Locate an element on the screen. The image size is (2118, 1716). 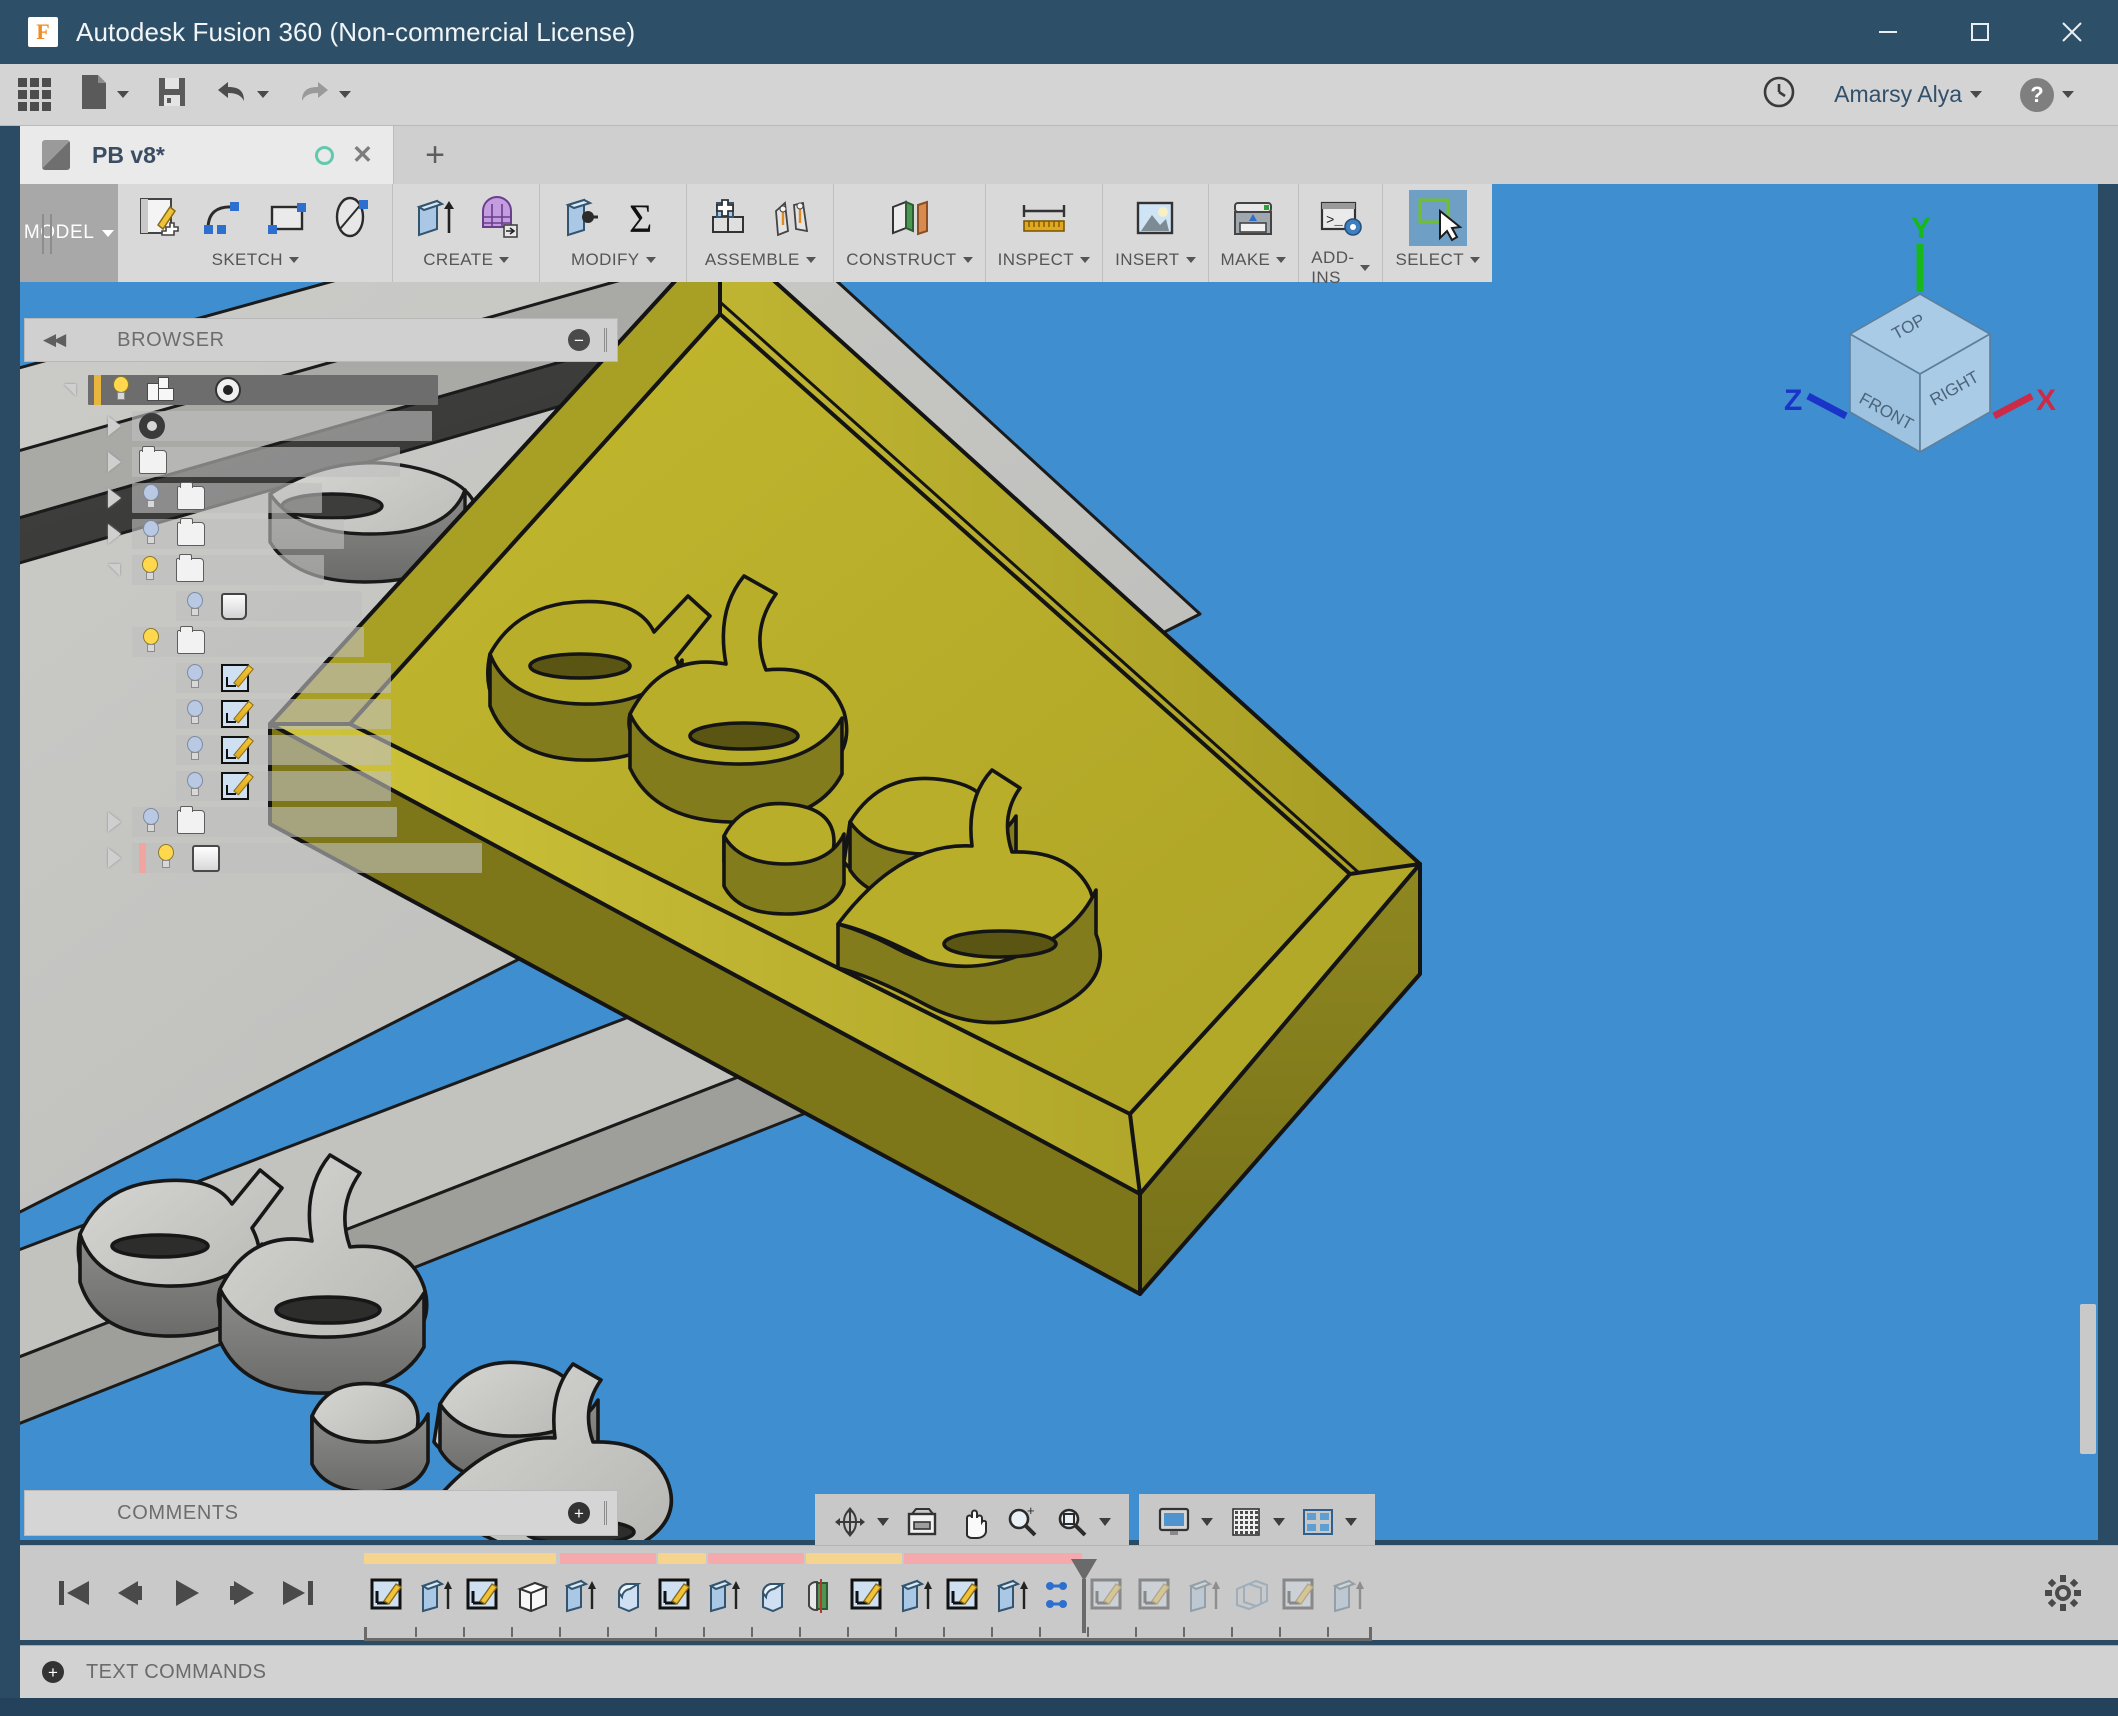
close-button is located at coordinates (2072, 32).